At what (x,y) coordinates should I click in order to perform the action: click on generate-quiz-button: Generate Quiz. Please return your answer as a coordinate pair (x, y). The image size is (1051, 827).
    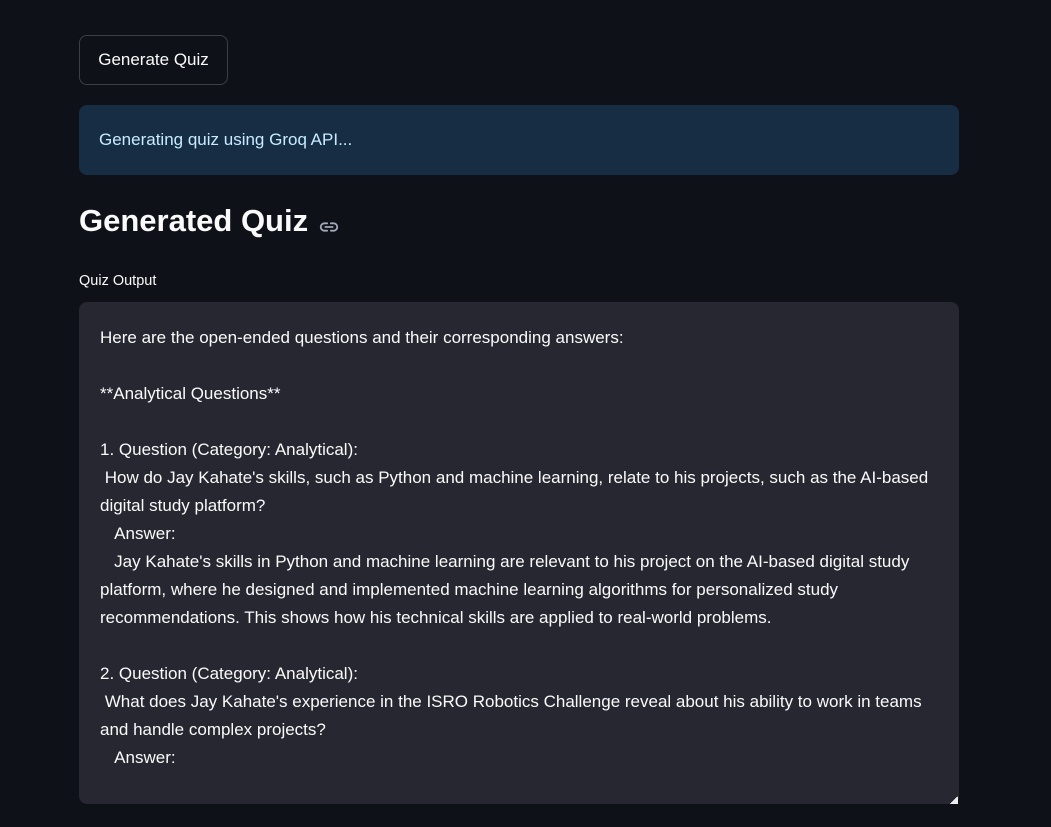
    Looking at the image, I should click on (153, 60).